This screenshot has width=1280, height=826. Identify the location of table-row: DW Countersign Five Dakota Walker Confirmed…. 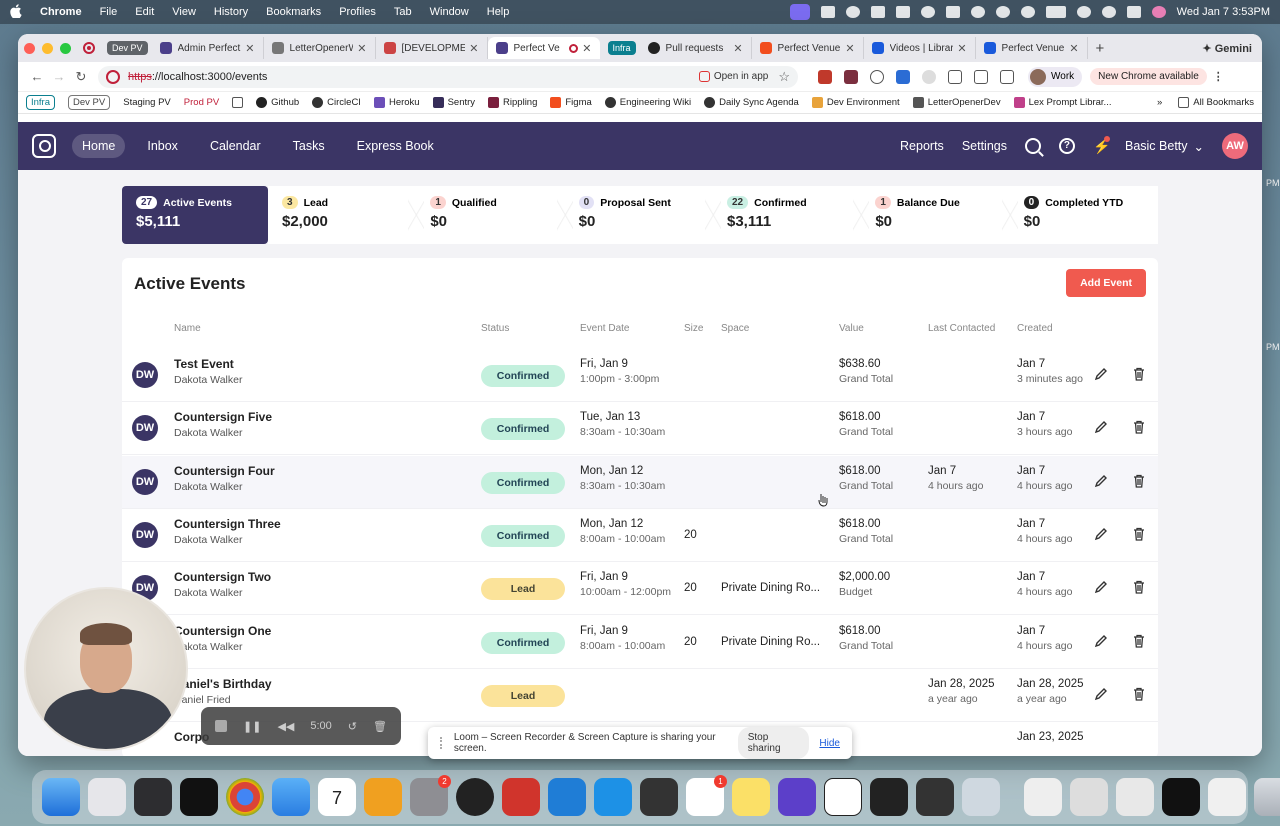
(640, 429).